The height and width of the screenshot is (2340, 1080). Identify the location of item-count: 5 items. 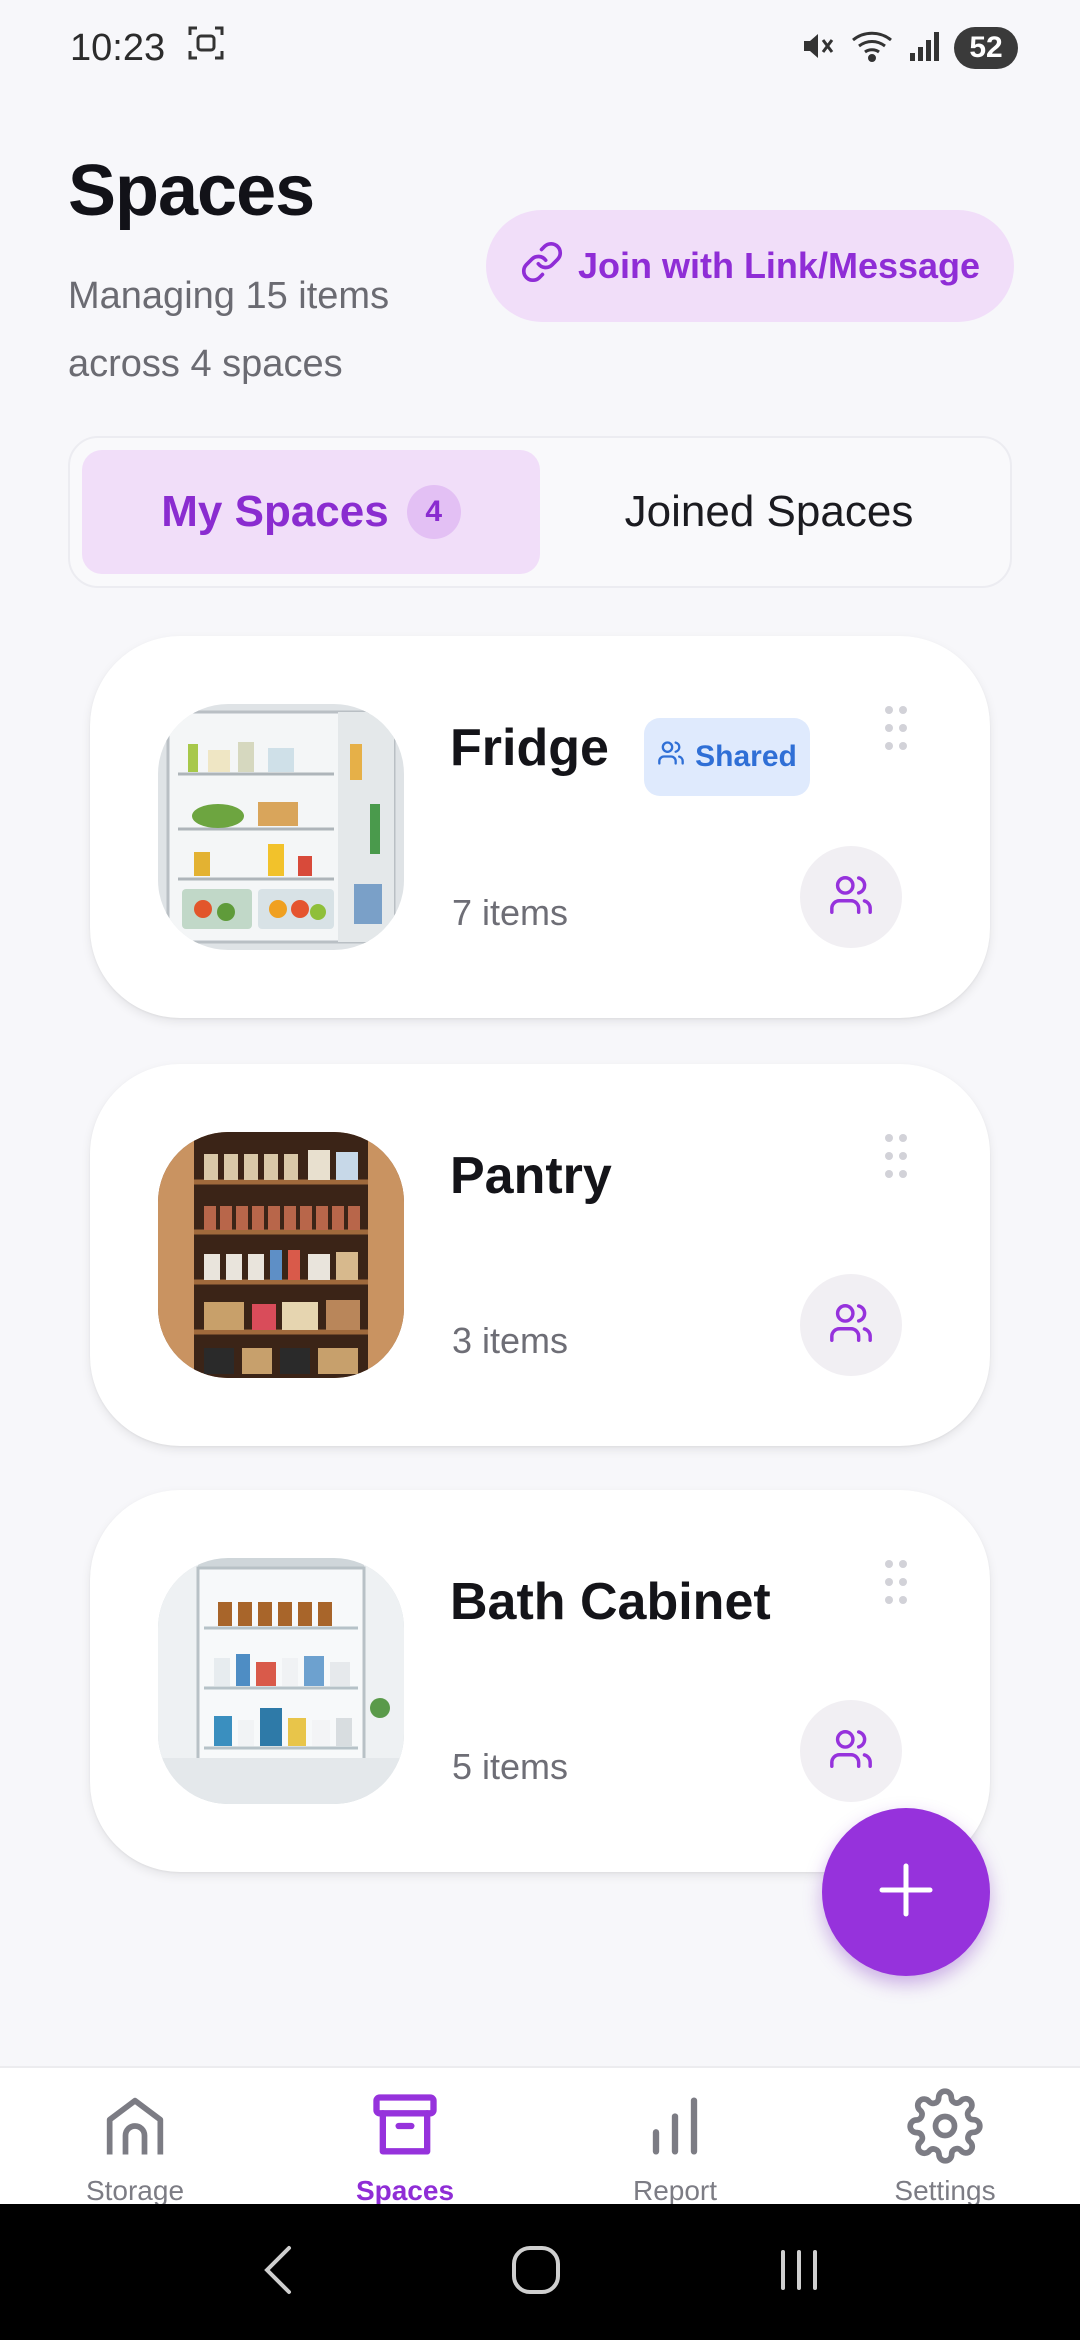
(510, 1766).